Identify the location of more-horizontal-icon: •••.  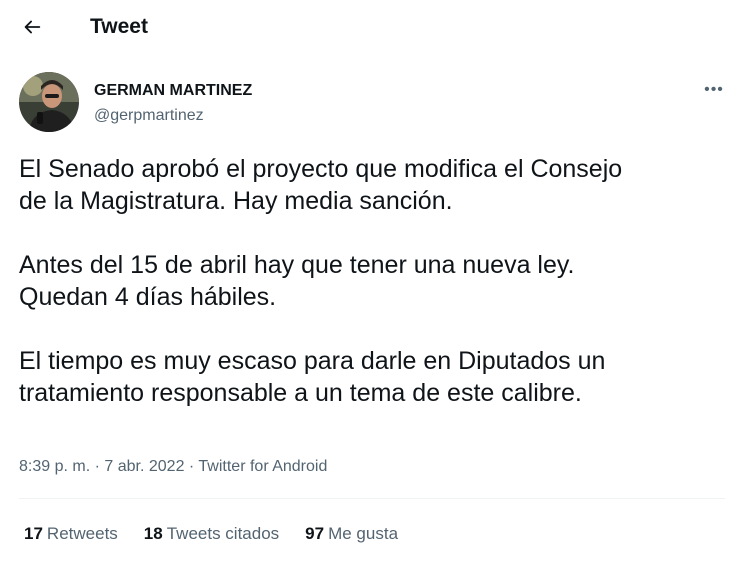
(714, 89).